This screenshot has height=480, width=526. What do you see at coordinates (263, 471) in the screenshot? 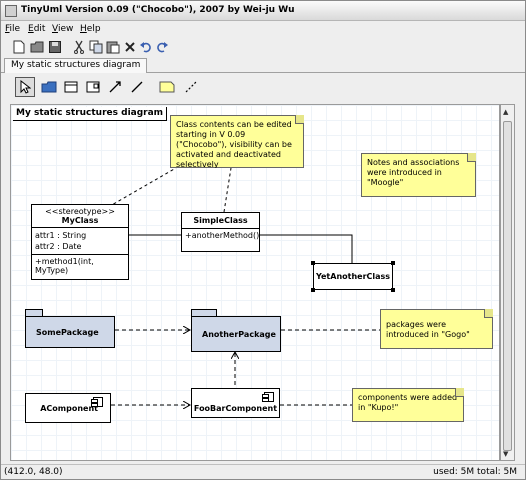
I see `status-bar: (412.0, 48.0) used: 5M total: 5M` at bounding box center [263, 471].